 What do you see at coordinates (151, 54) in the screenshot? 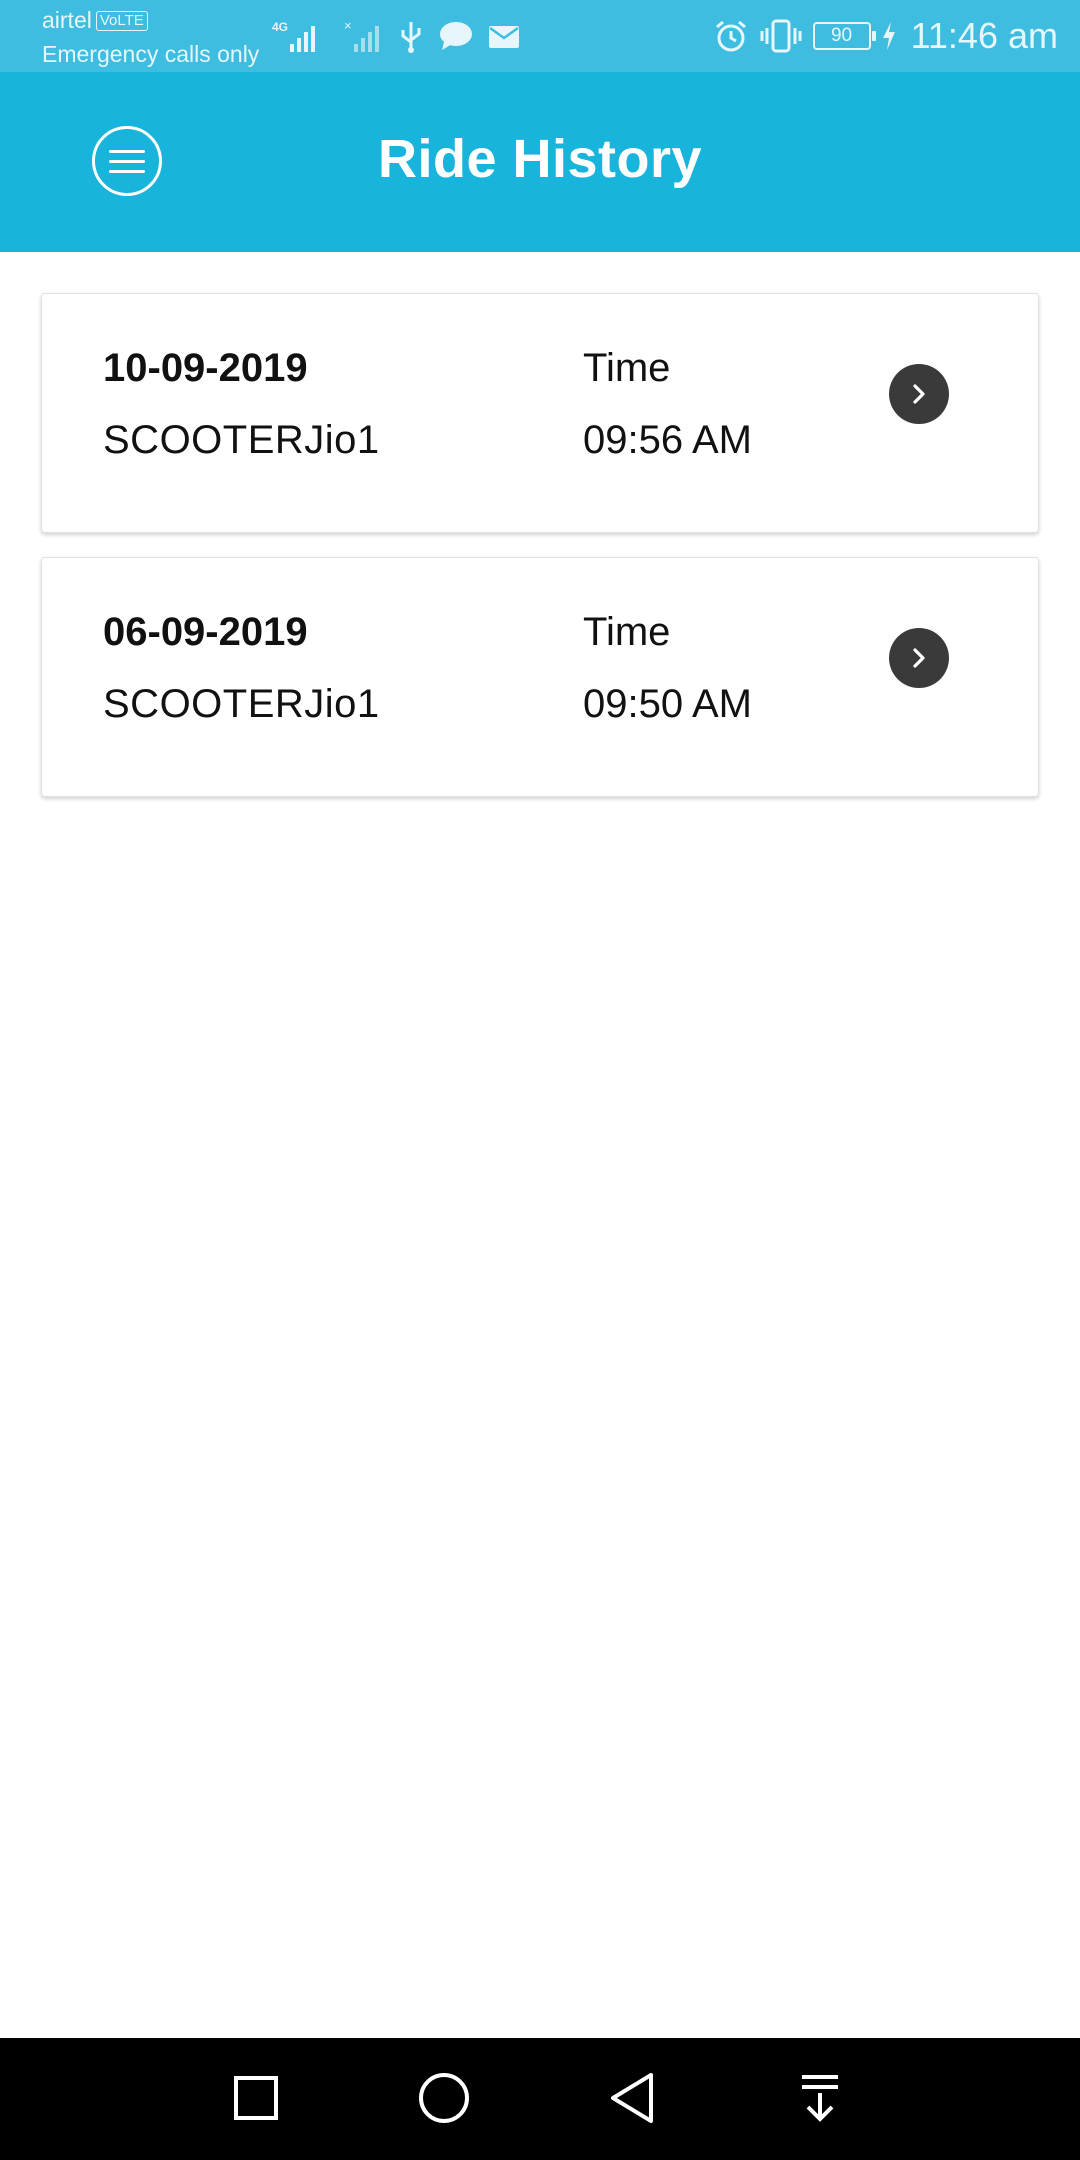
I see `emergency-text: Emergency calls only` at bounding box center [151, 54].